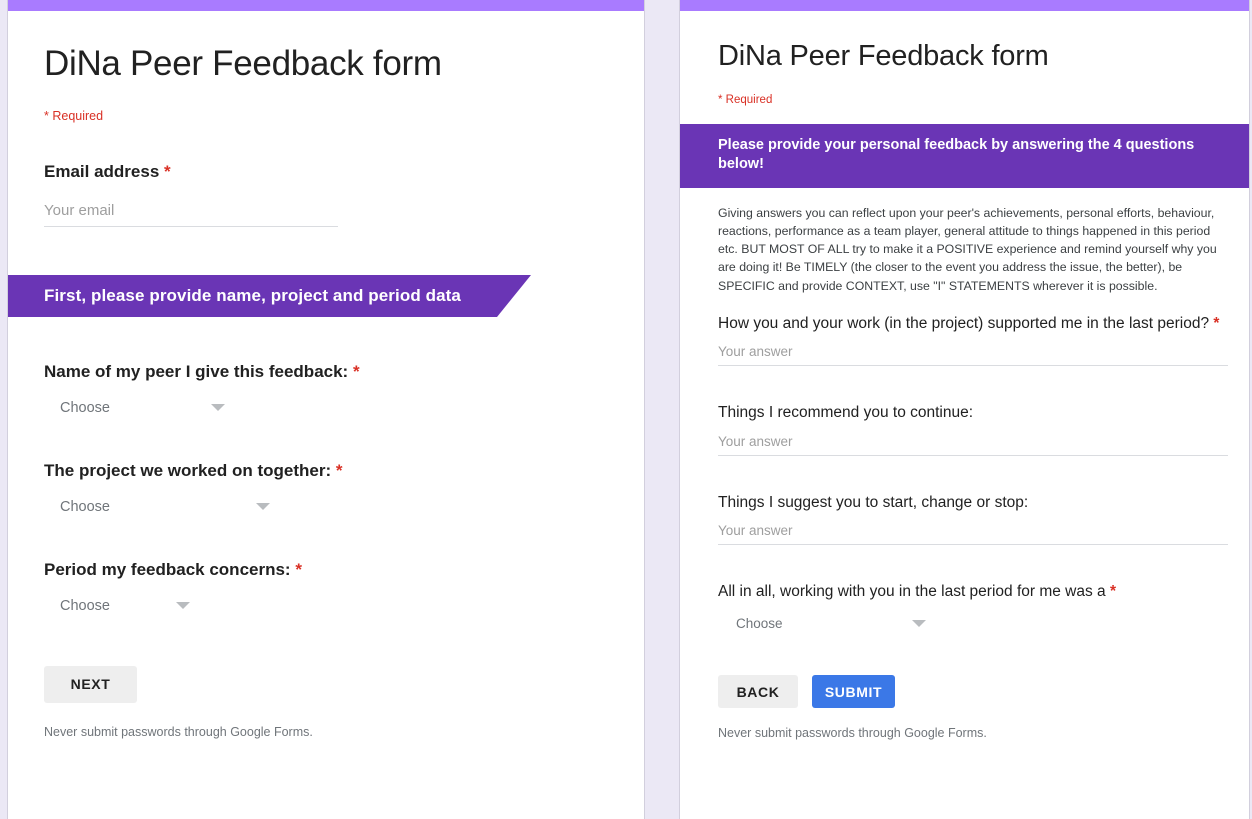  Describe the element at coordinates (344, 570) in the screenshot. I see `question-label: Period my feedback concerns: *` at that location.